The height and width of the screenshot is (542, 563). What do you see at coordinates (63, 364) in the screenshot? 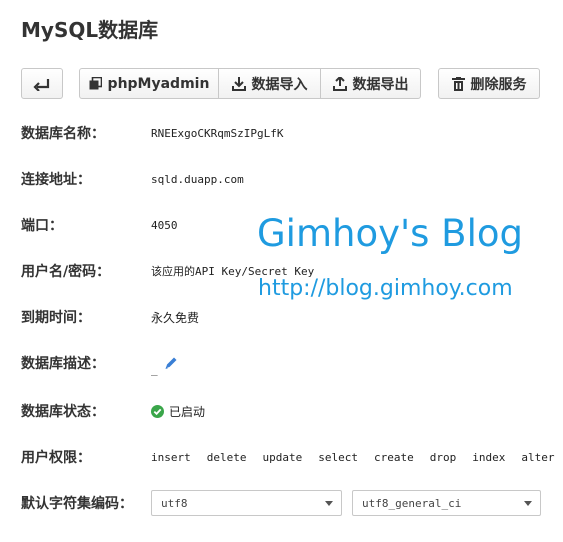
I see `description-label: 数据库描述：` at bounding box center [63, 364].